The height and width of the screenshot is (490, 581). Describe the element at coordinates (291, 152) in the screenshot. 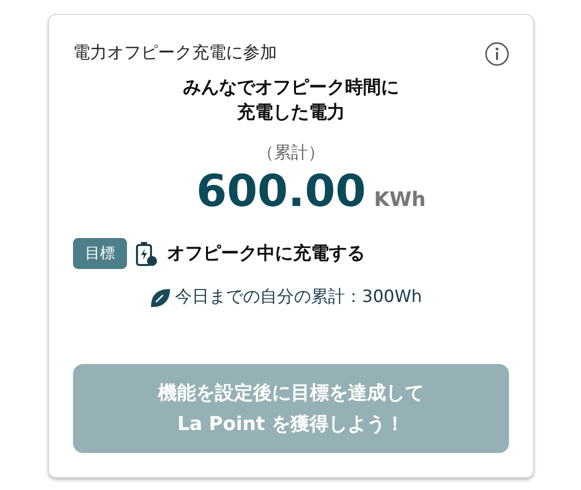

I see `total-label: （累計）` at that location.